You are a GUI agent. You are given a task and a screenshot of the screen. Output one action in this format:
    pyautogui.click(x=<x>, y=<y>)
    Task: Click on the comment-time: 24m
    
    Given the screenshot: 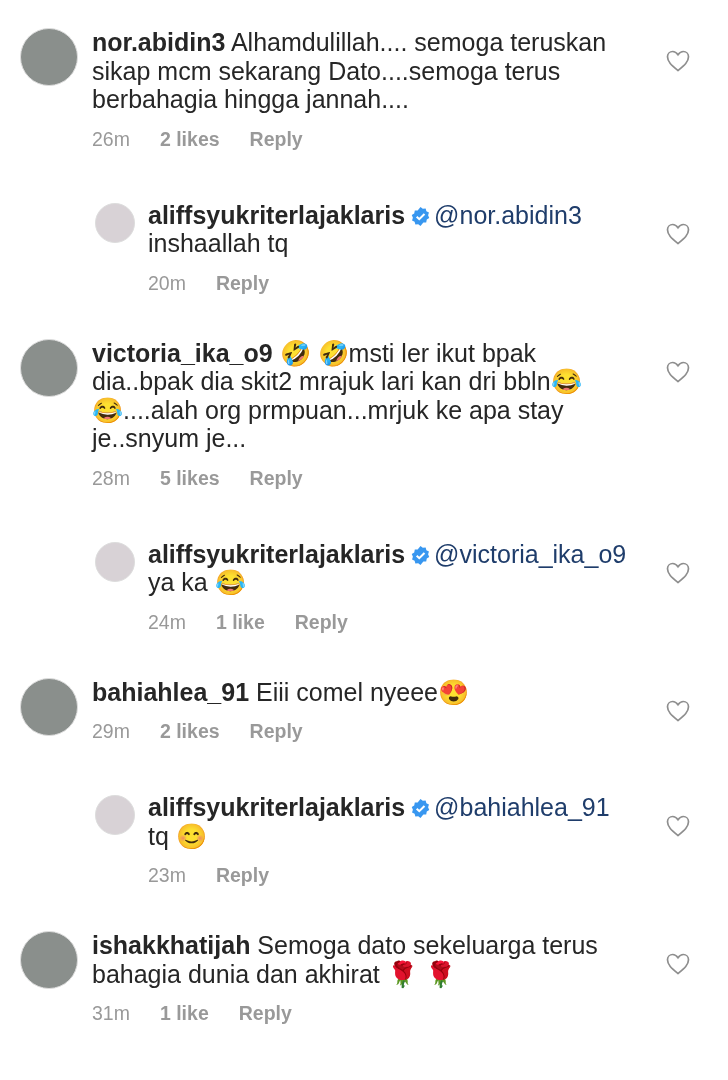 What is the action you would take?
    pyautogui.click(x=167, y=622)
    